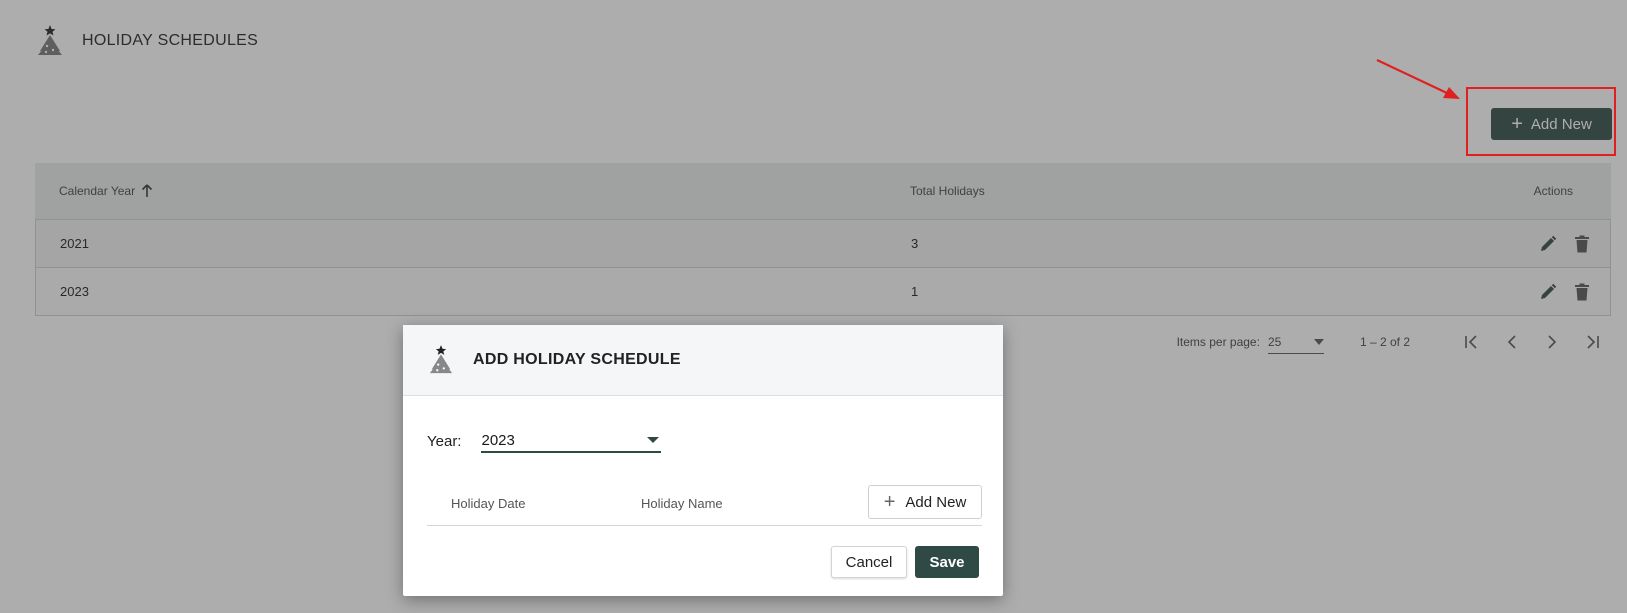 The image size is (1627, 613). What do you see at coordinates (498, 440) in the screenshot?
I see `year-value: 2023` at bounding box center [498, 440].